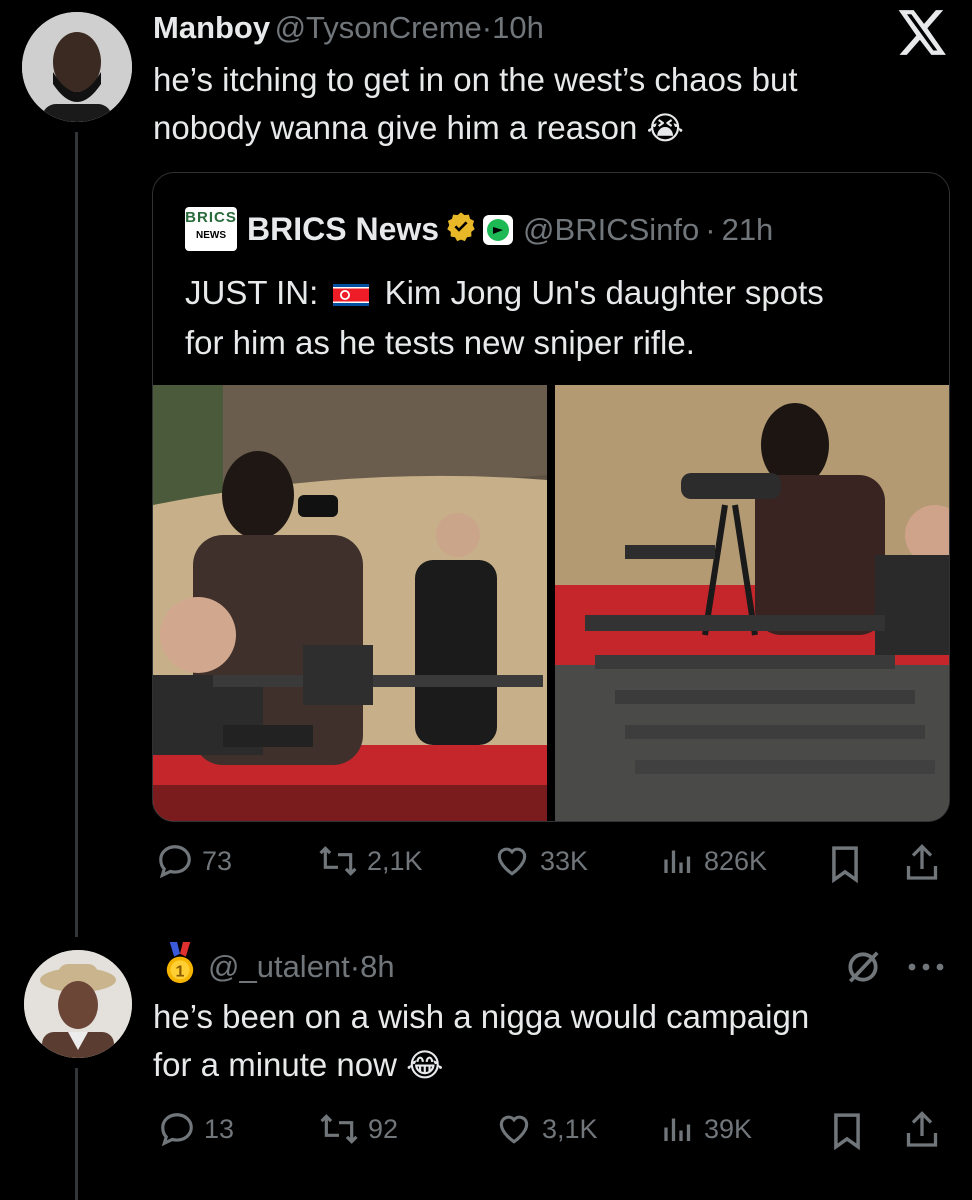 The image size is (972, 1200). Describe the element at coordinates (211, 217) in the screenshot. I see `brics-logo-text: BRICS` at that location.